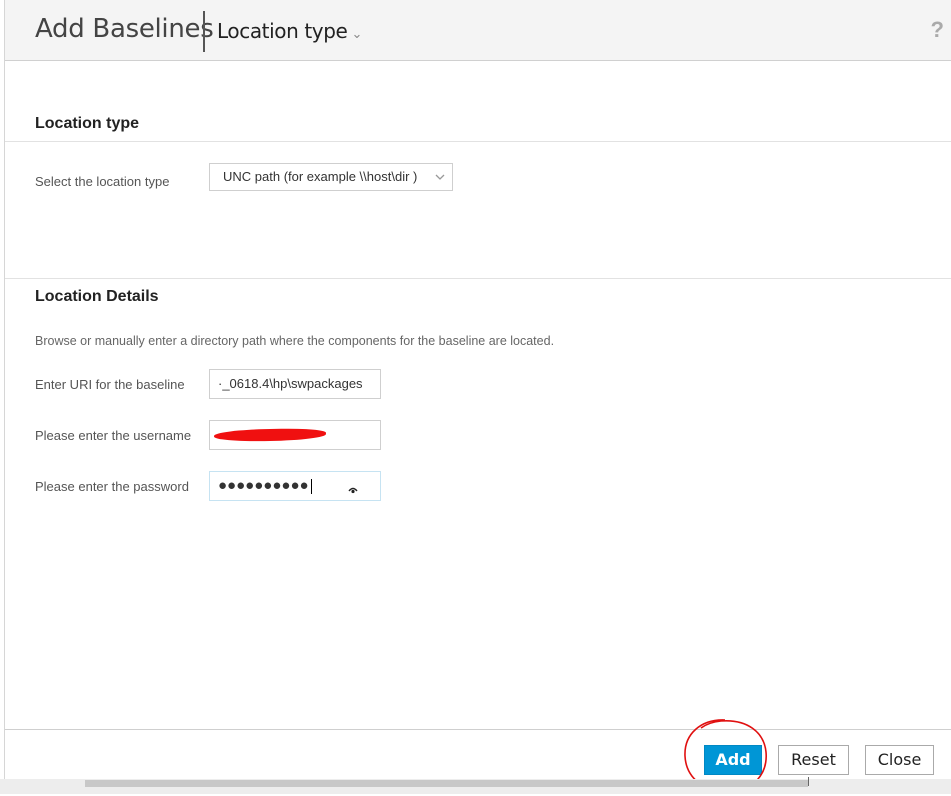  I want to click on title-divider, so click(204, 31).